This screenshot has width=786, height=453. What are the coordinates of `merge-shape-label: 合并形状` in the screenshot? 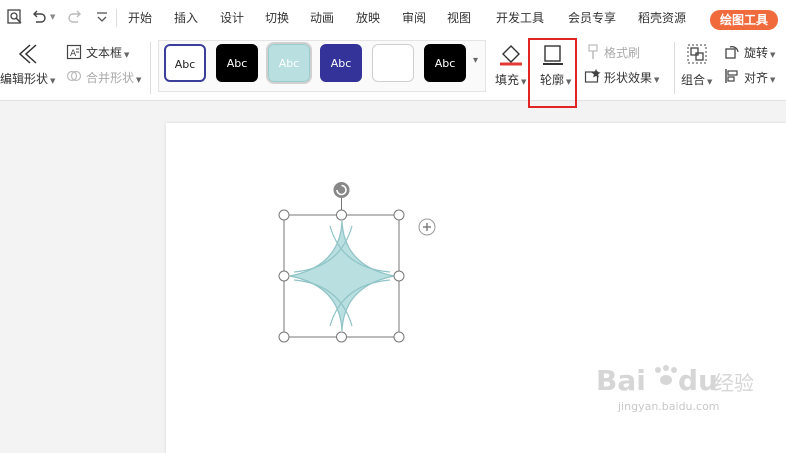 It's located at (110, 78).